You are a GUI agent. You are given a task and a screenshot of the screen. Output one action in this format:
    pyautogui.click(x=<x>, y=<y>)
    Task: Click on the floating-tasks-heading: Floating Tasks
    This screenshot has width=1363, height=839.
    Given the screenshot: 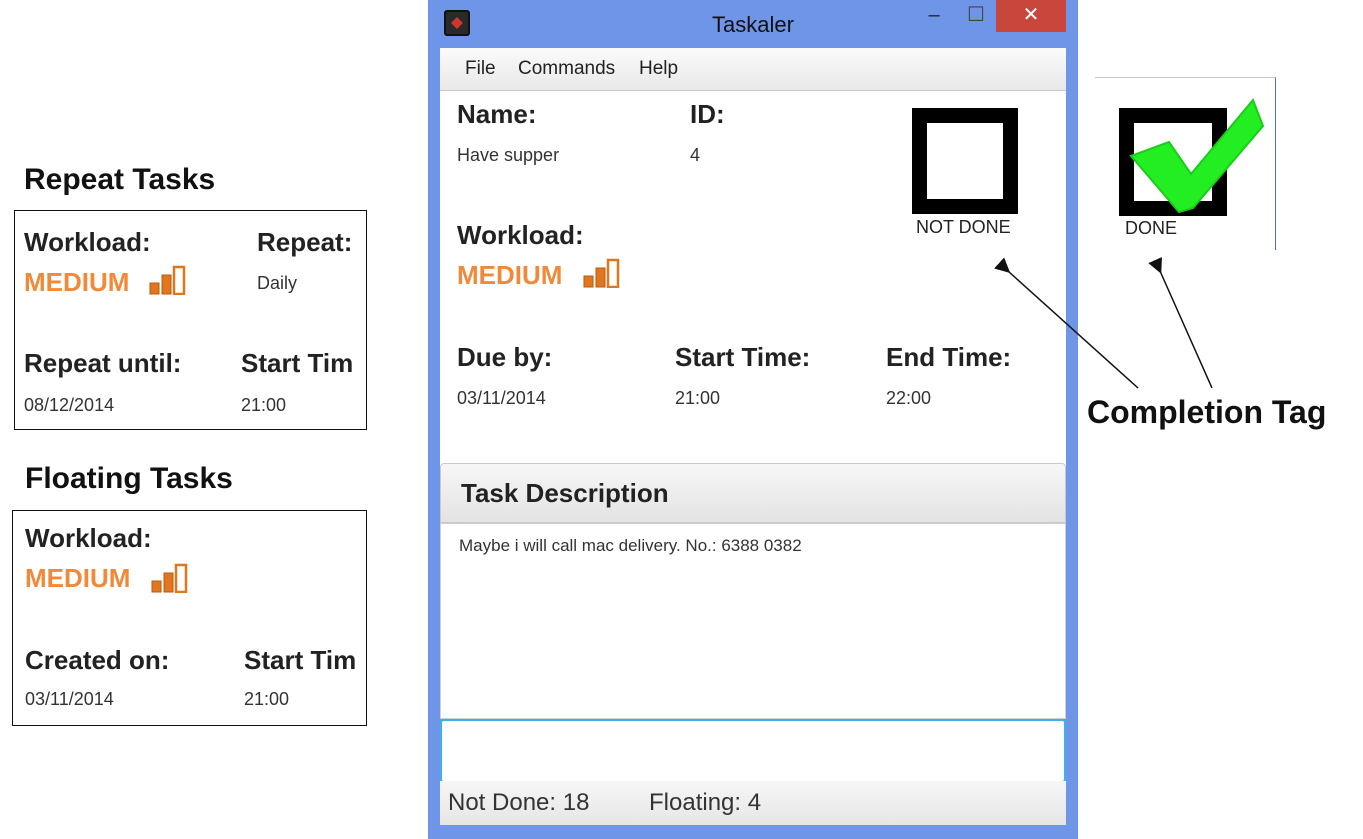 What is the action you would take?
    pyautogui.click(x=129, y=478)
    